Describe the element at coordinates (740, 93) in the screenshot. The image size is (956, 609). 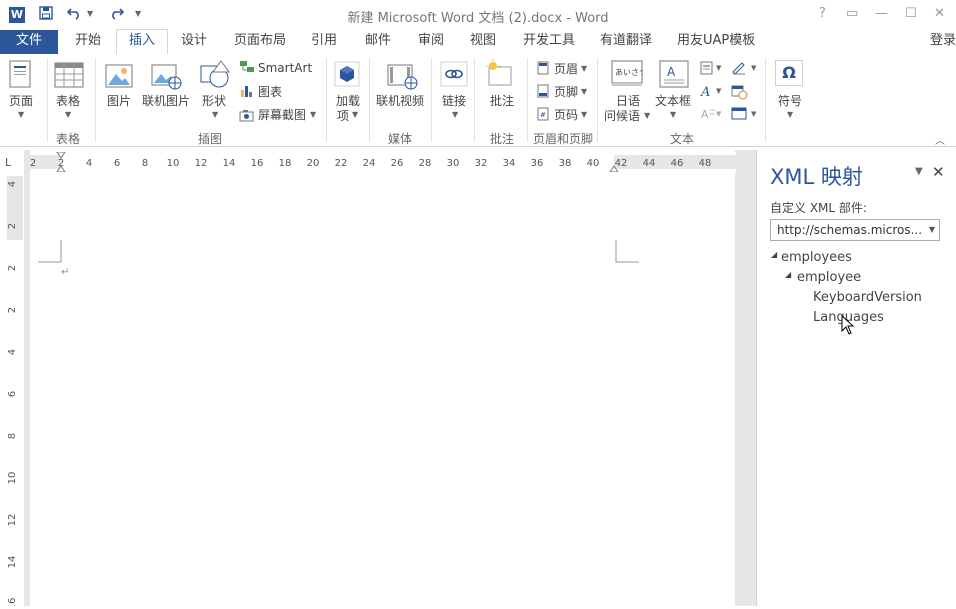
I see `date-time-icon` at that location.